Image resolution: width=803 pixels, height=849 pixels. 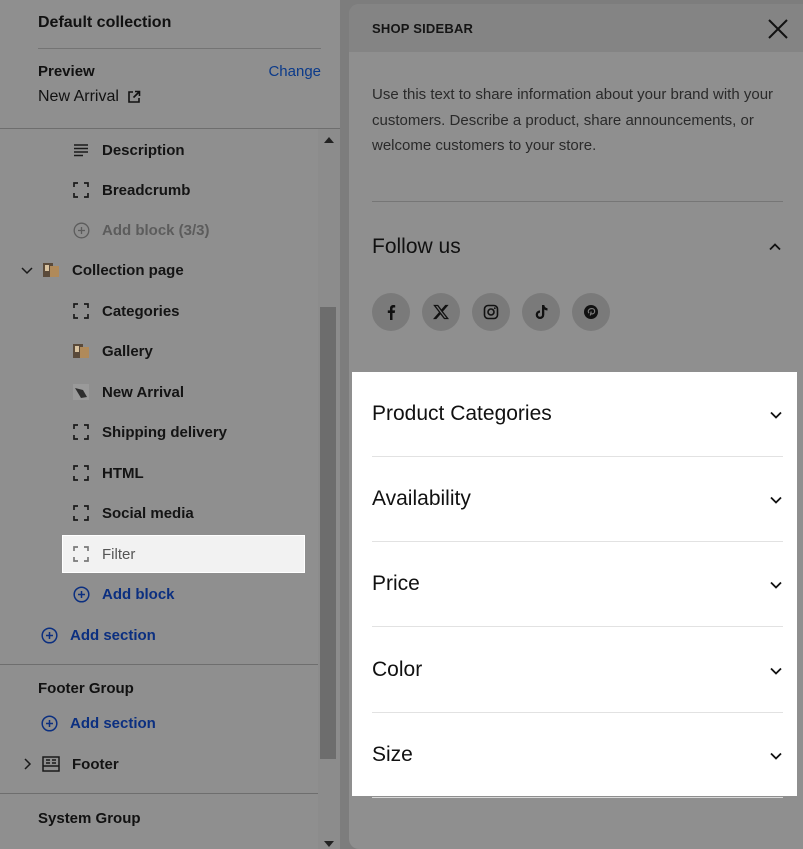 I want to click on block-gallery: Gallery, so click(x=112, y=351).